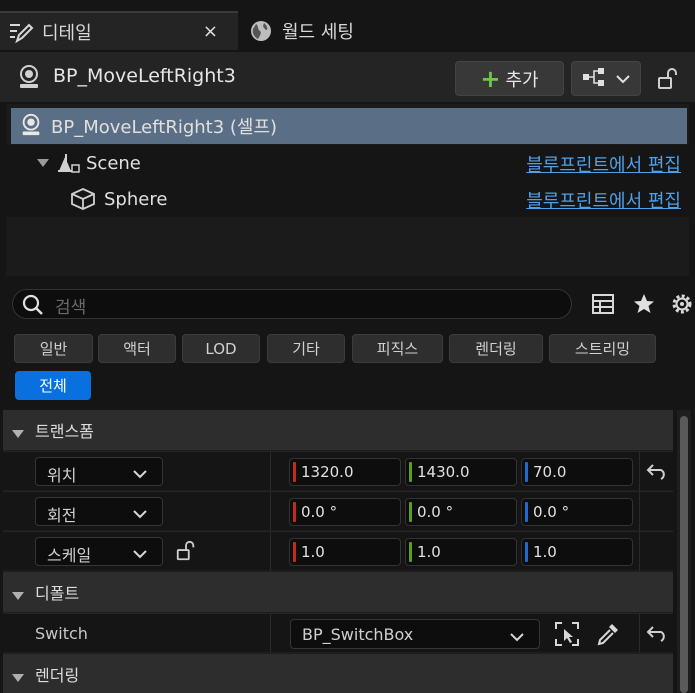  What do you see at coordinates (682, 304) in the screenshot?
I see `settings-gear-icon` at bounding box center [682, 304].